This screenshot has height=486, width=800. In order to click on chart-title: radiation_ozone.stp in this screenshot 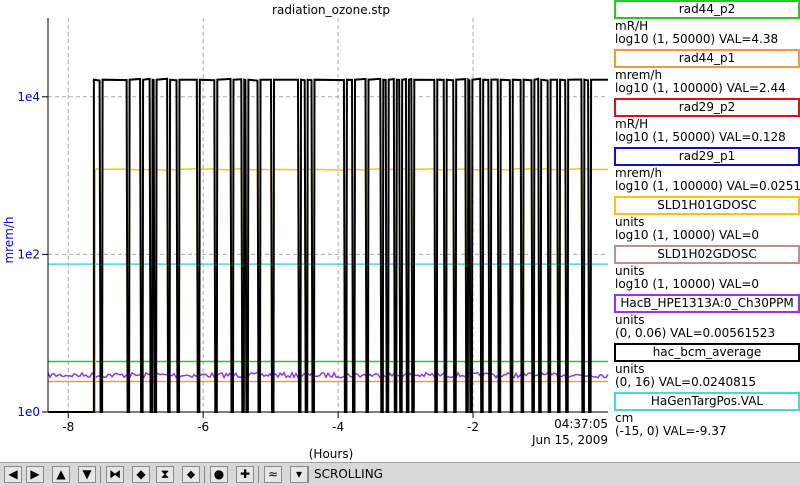, I will do `click(331, 10)`.